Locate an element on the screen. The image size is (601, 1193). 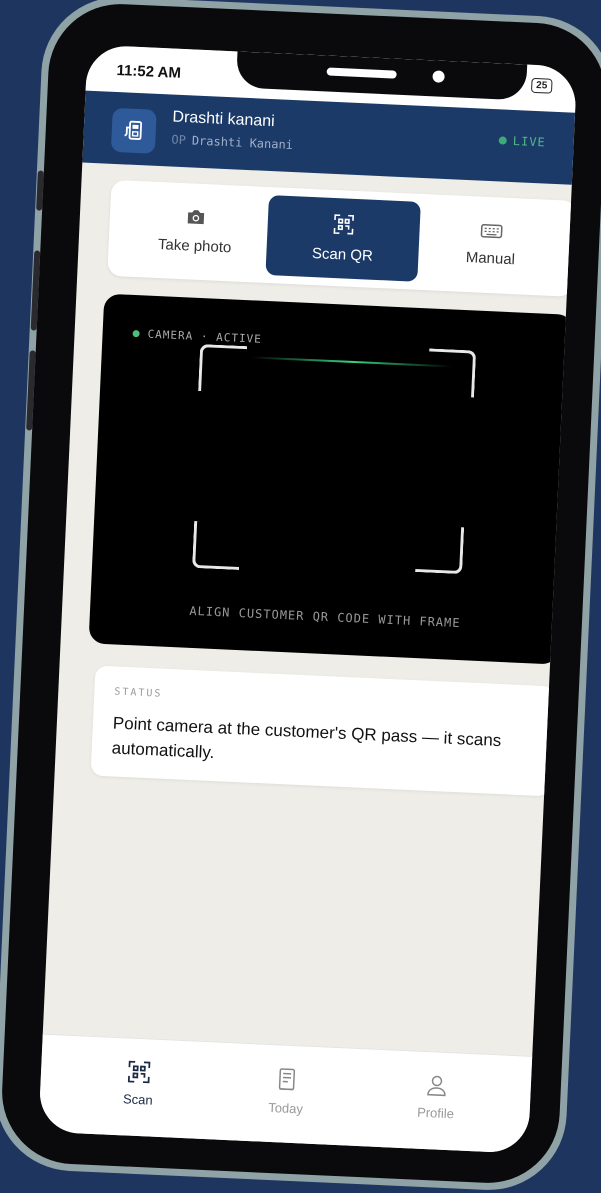
capture-mode-tabs: Take photo Scan QR Manual is located at coordinates (342, 238).